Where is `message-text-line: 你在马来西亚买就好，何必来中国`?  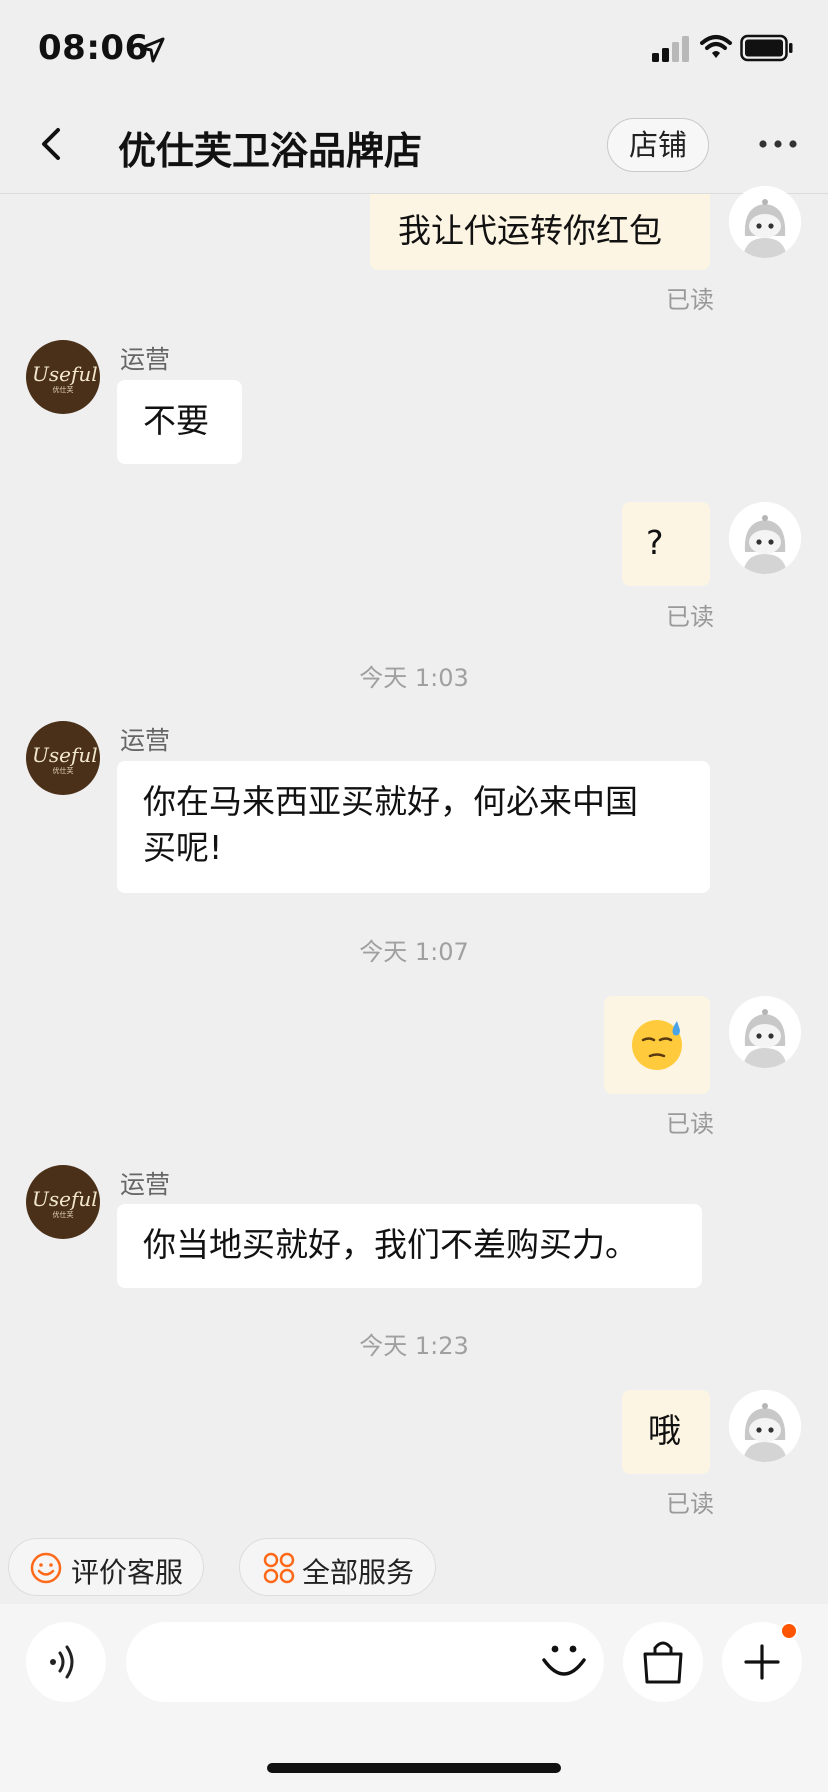 message-text-line: 你在马来西亚买就好，何必来中国 is located at coordinates (390, 801).